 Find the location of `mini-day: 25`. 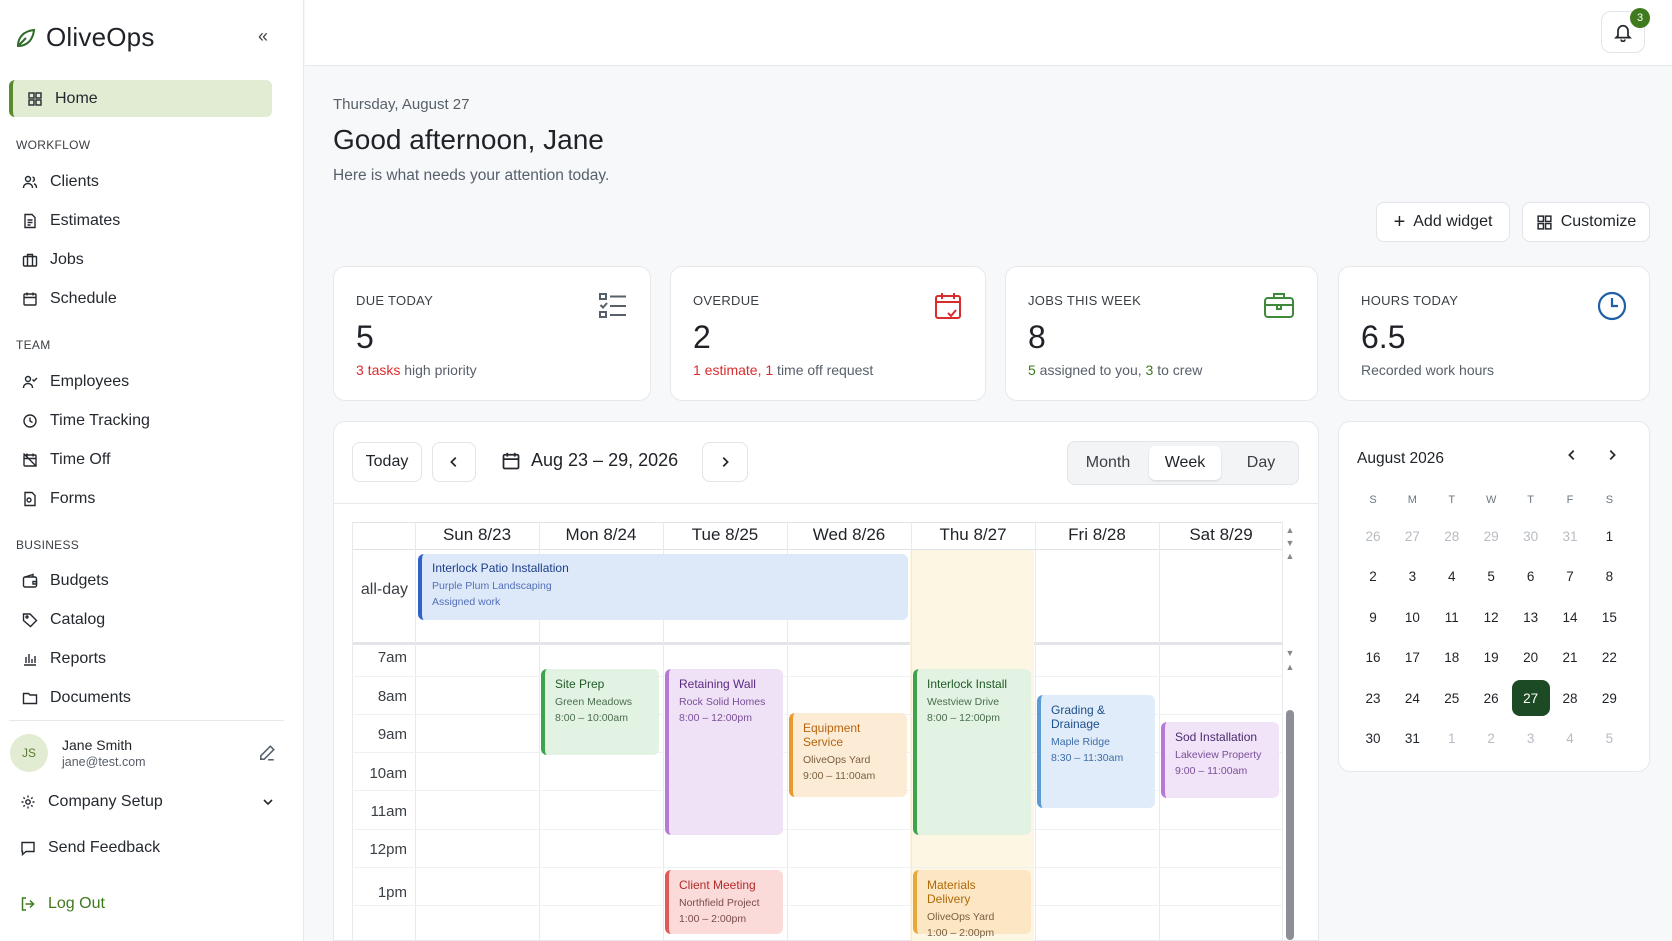

mini-day: 25 is located at coordinates (1452, 698).